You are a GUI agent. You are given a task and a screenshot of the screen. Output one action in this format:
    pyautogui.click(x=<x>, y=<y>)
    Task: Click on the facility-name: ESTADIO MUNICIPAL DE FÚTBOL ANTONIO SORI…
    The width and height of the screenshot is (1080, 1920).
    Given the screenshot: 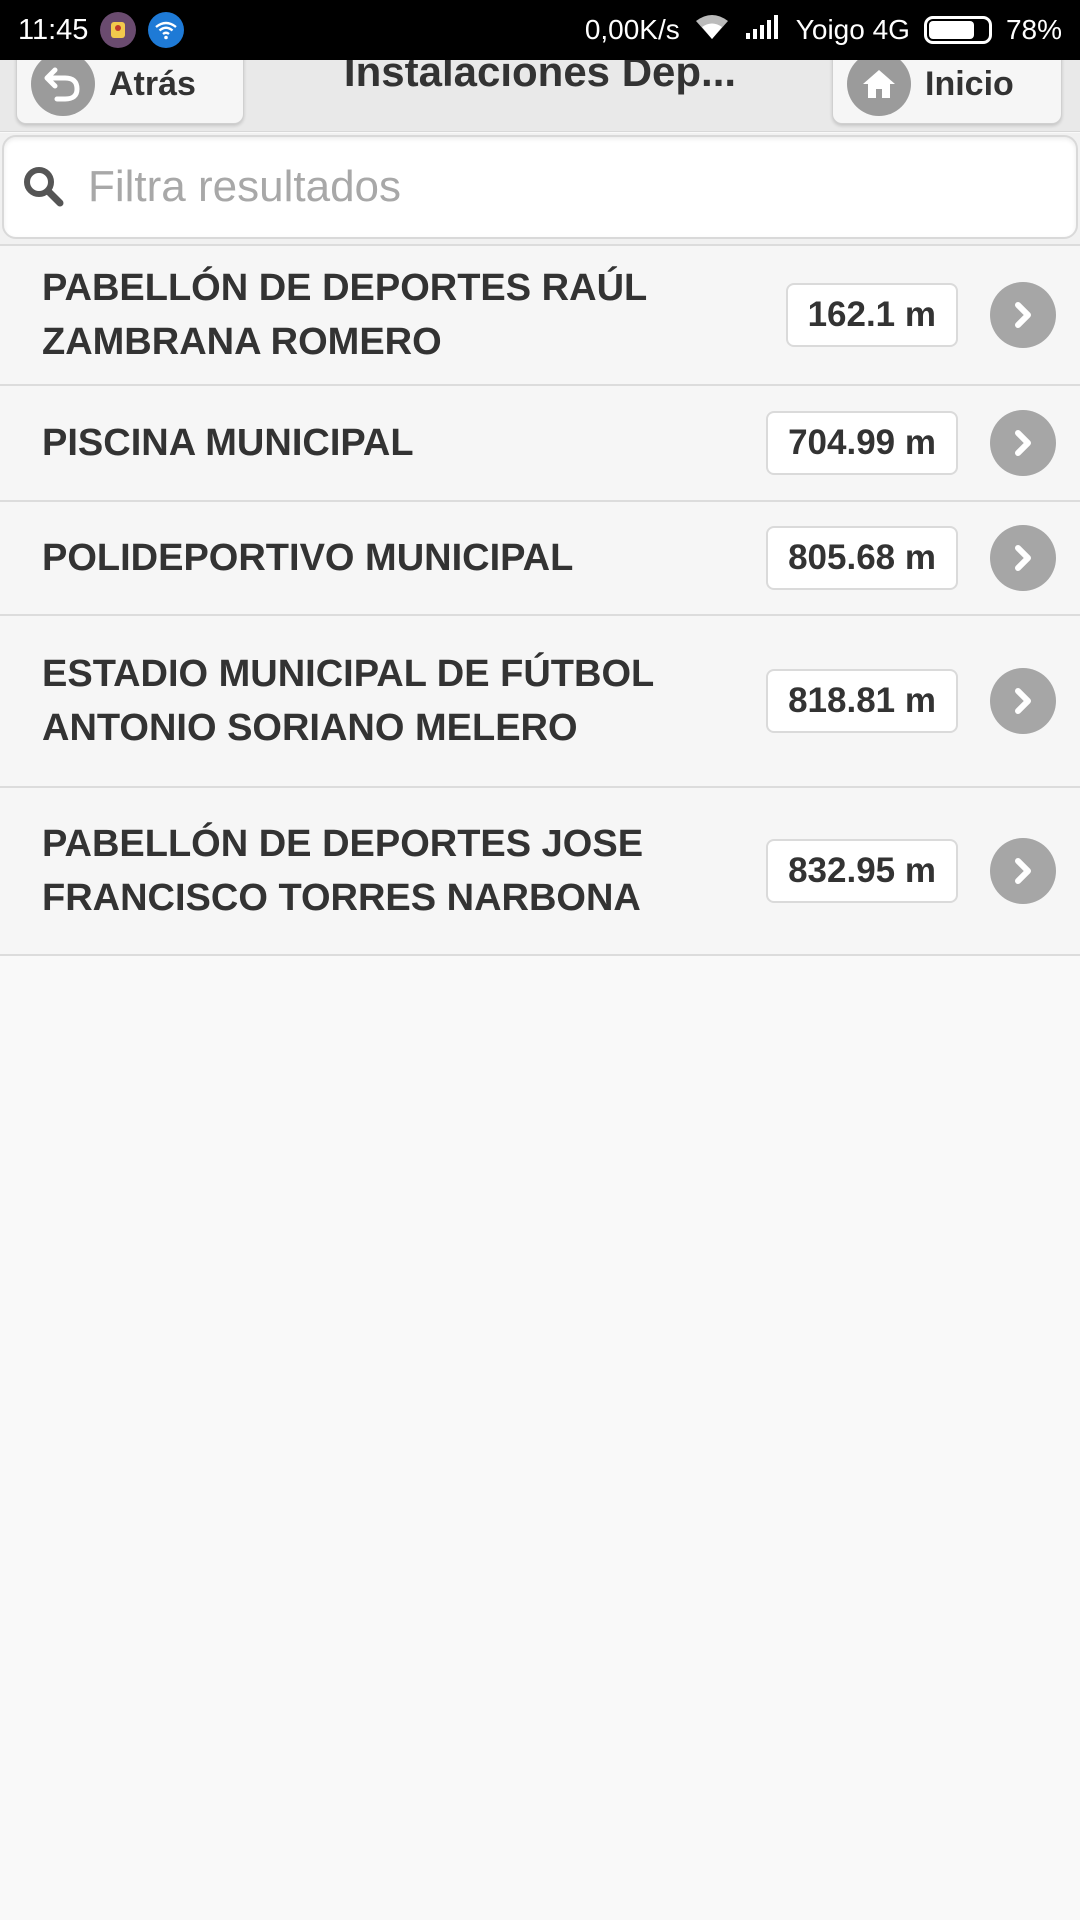 What is the action you would take?
    pyautogui.click(x=348, y=701)
    